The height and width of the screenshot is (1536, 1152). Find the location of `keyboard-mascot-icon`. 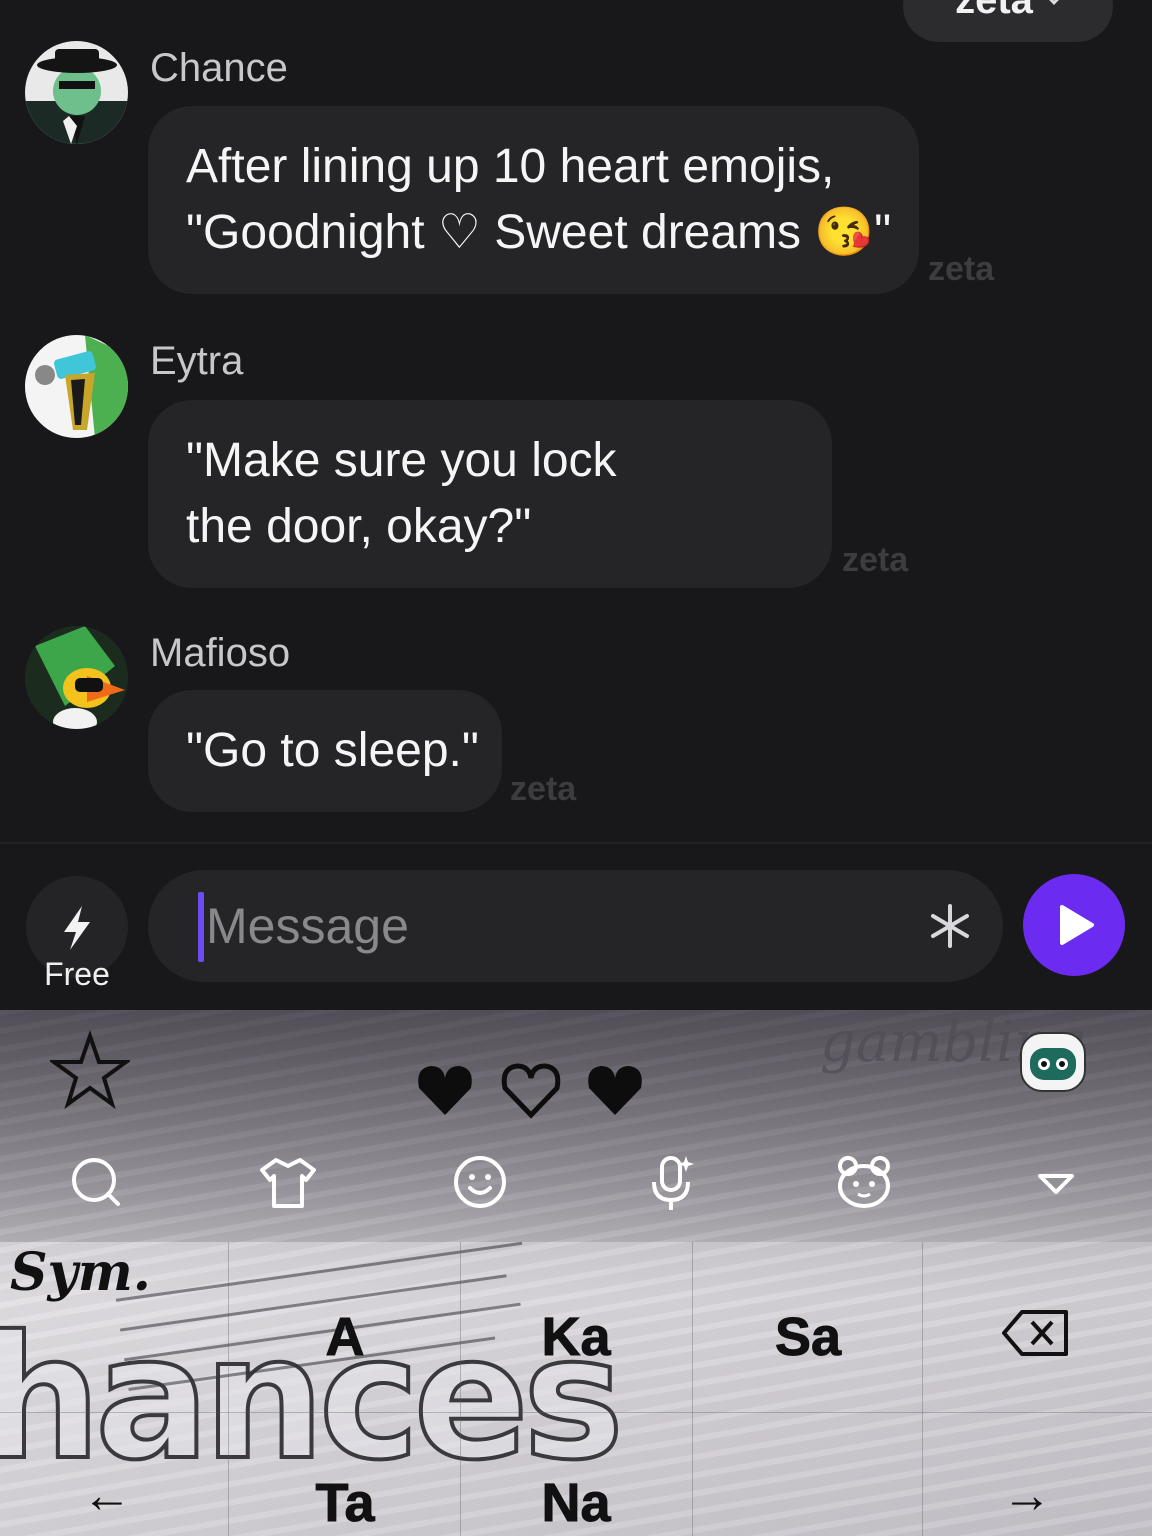

keyboard-mascot-icon is located at coordinates (1053, 1062).